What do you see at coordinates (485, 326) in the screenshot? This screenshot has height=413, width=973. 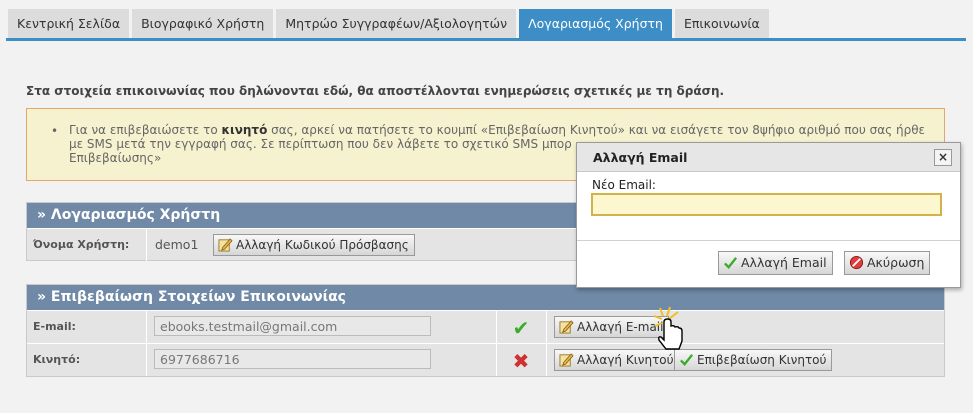 I see `email-row: E-mail: ✔ Αλλαγή E-mail` at bounding box center [485, 326].